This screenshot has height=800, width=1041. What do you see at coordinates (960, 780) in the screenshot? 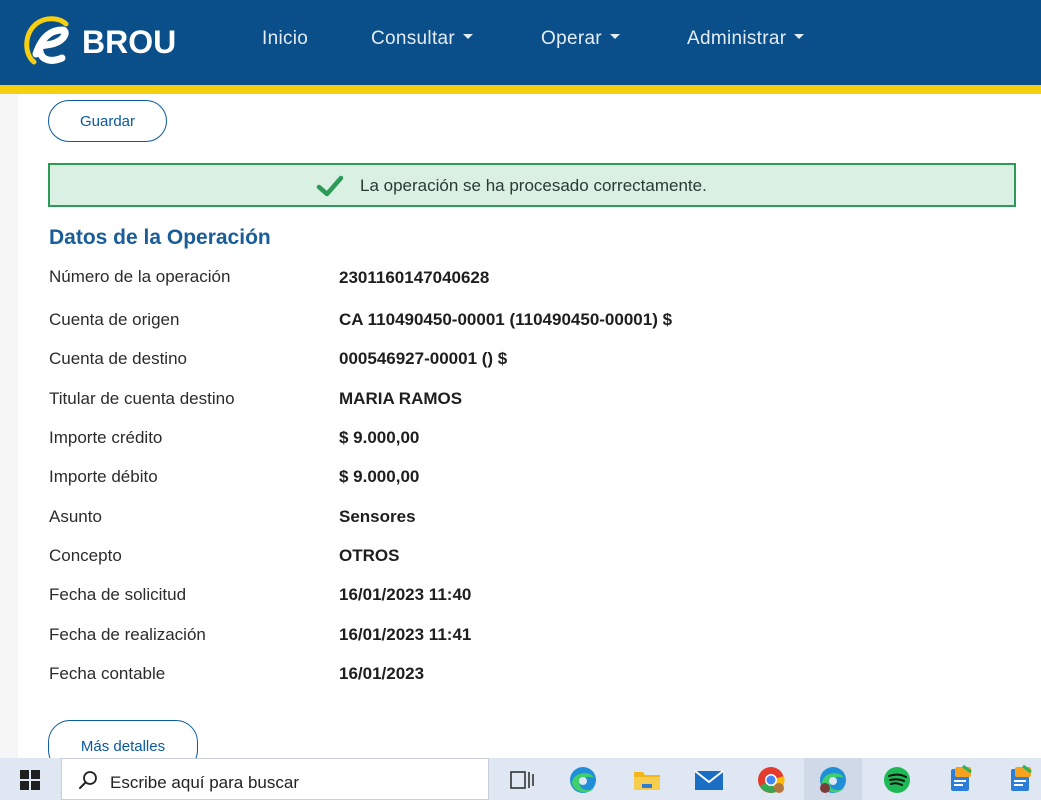
I see `notes-icon` at bounding box center [960, 780].